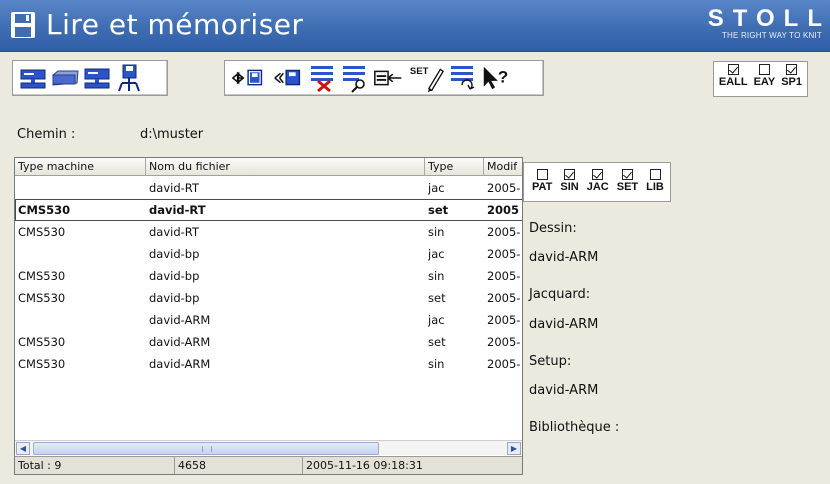 The width and height of the screenshot is (830, 484). What do you see at coordinates (268, 254) in the screenshot?
I see `table-row: david-bp jac 2005-` at bounding box center [268, 254].